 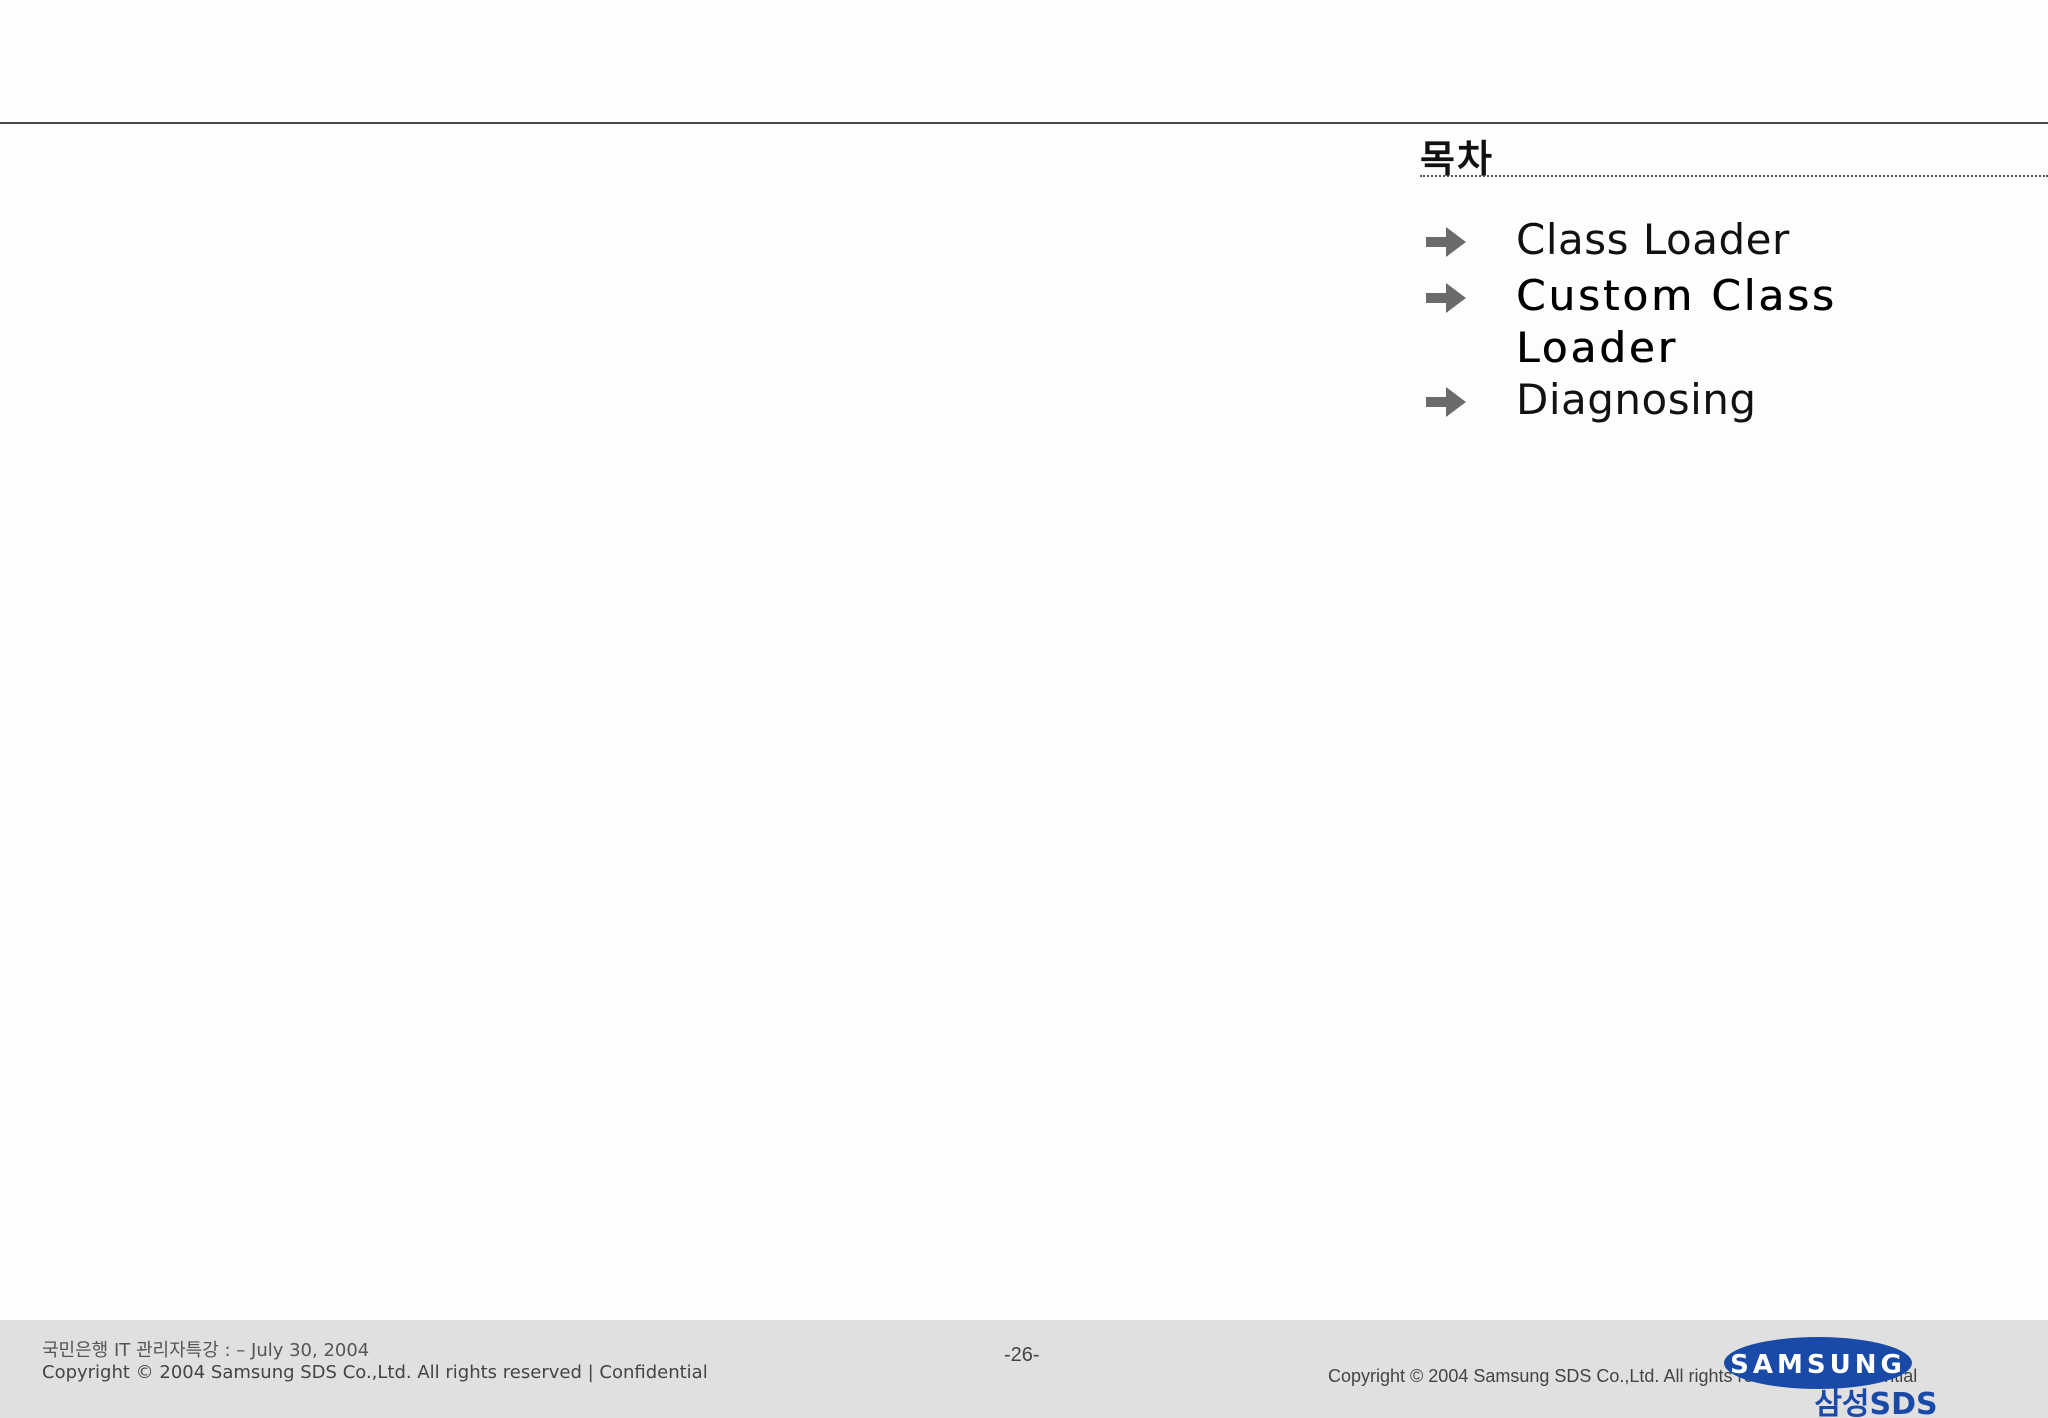 What do you see at coordinates (1875, 1402) in the screenshot?
I see `logo-sub-brand: 삼성SDS` at bounding box center [1875, 1402].